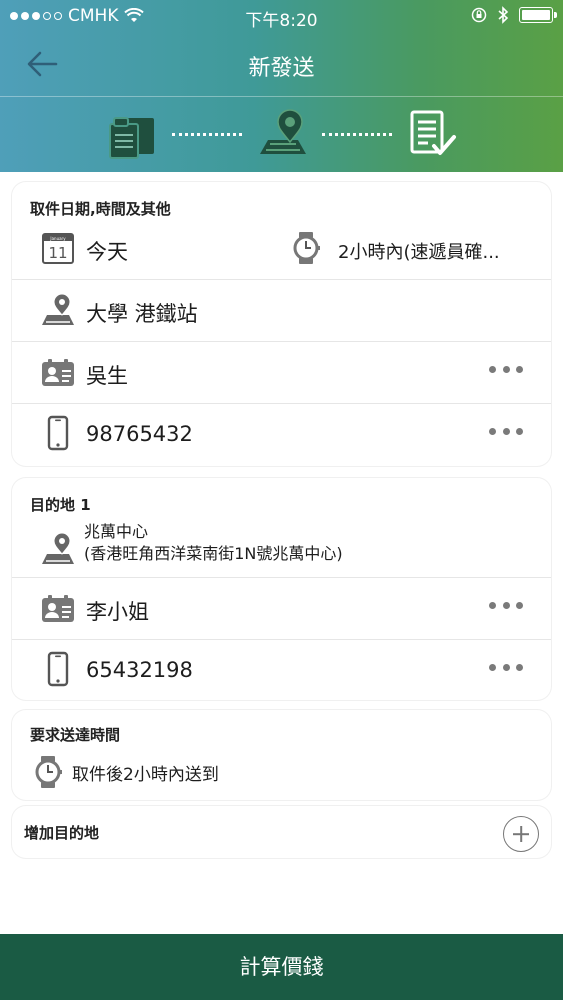 Image resolution: width=563 pixels, height=1000 pixels. Describe the element at coordinates (538, 15) in the screenshot. I see `battery-icon` at that location.